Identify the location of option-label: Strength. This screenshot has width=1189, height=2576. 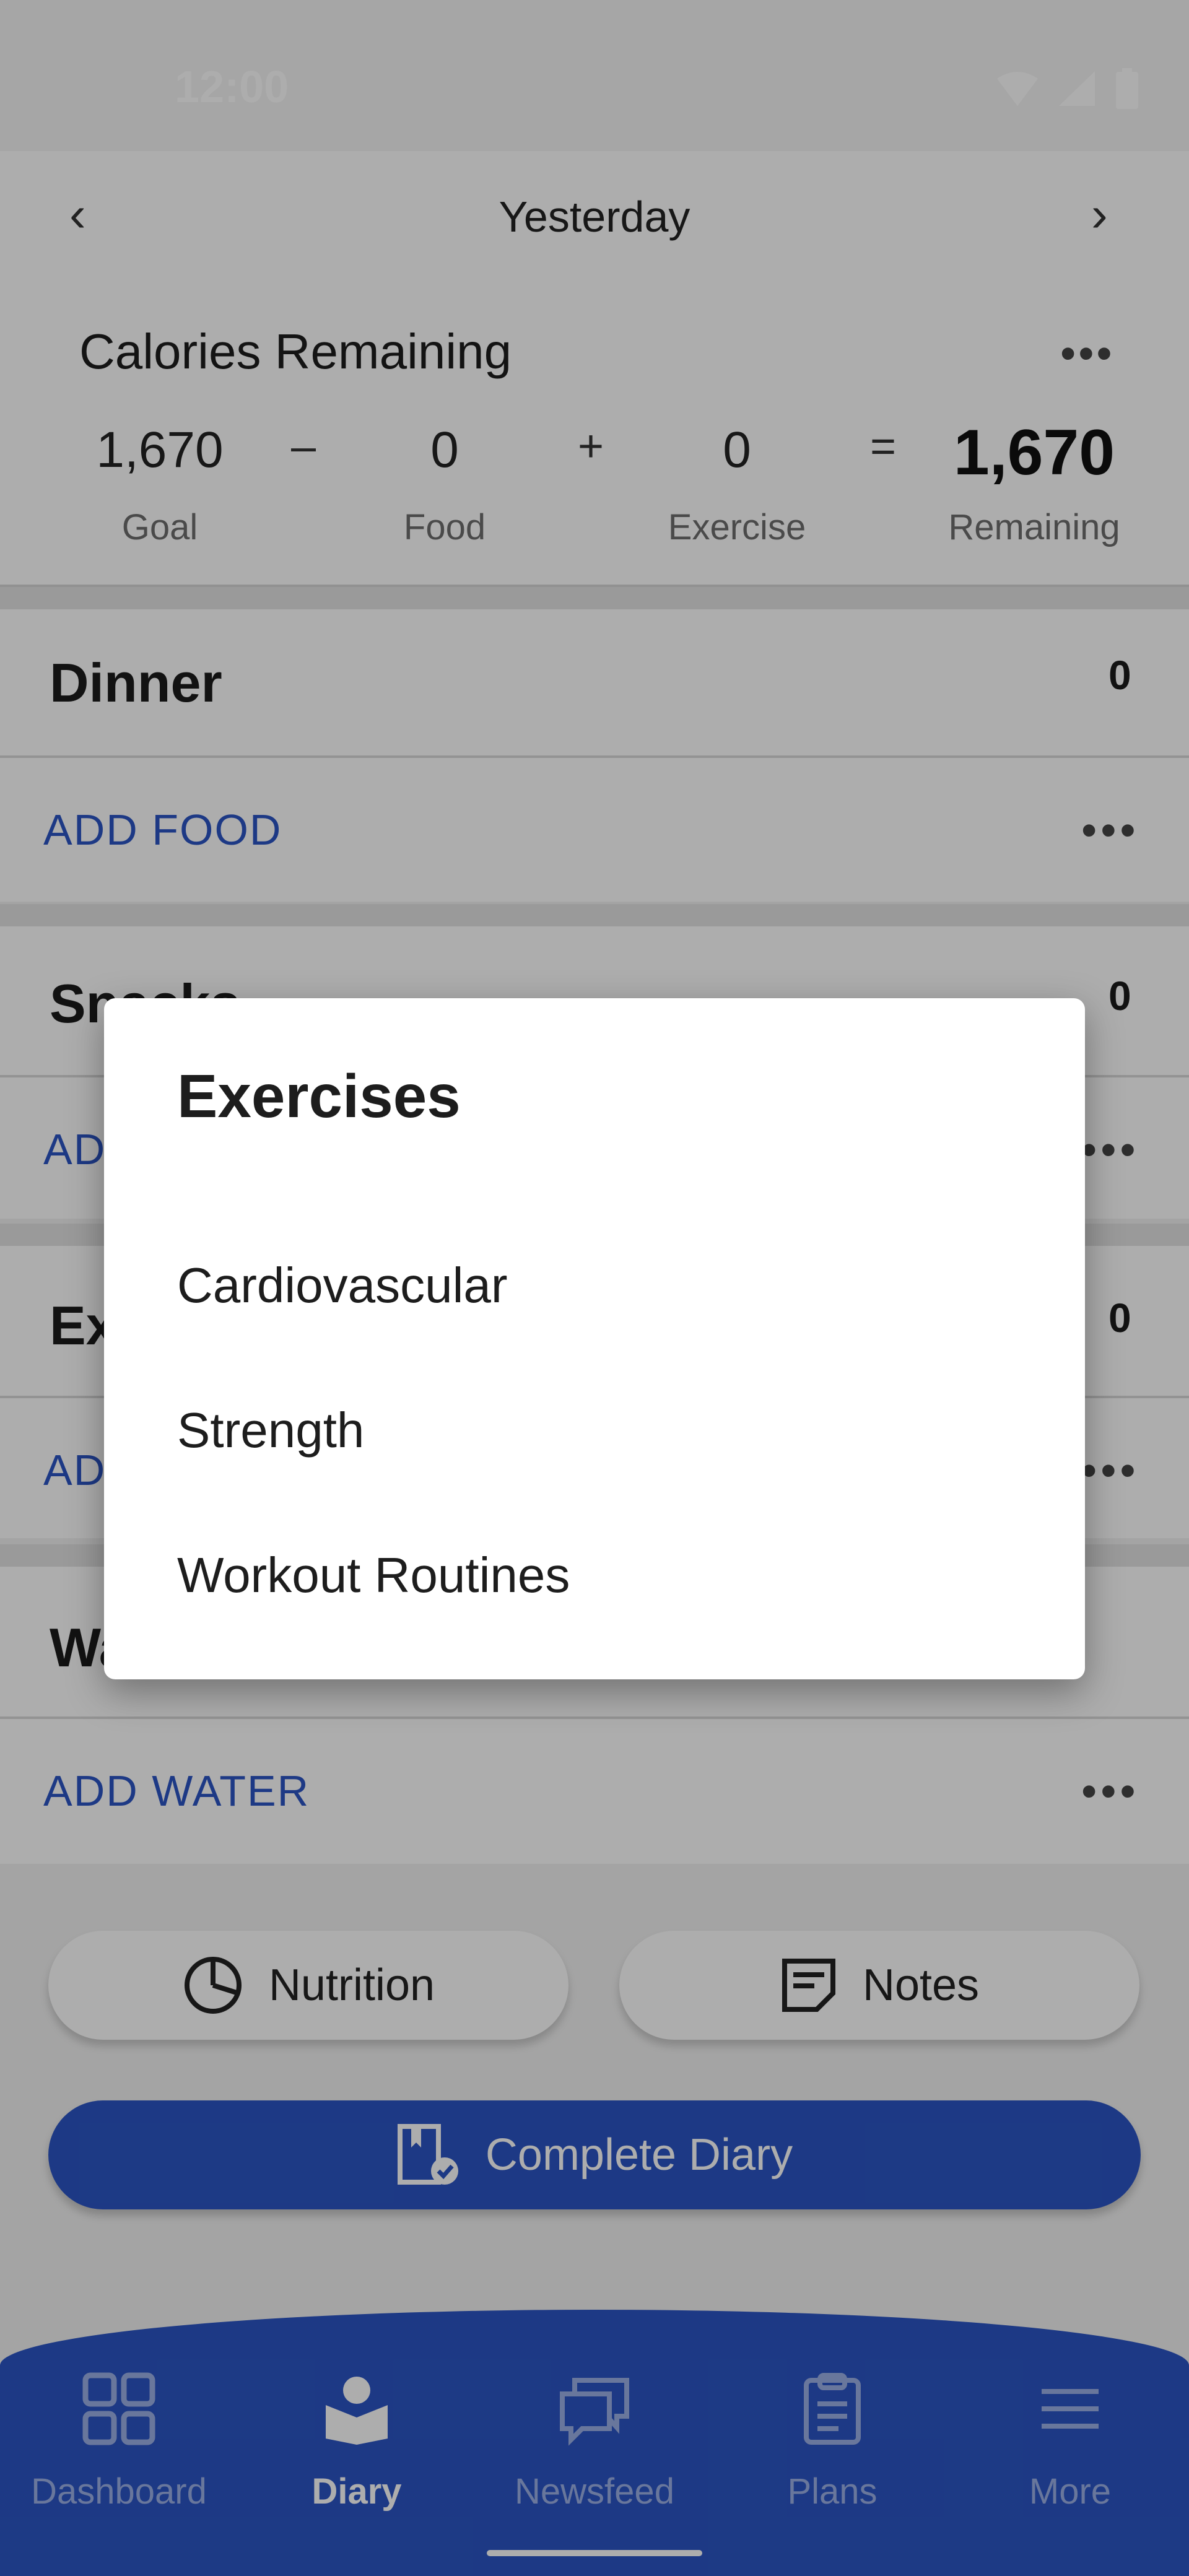
(271, 1430).